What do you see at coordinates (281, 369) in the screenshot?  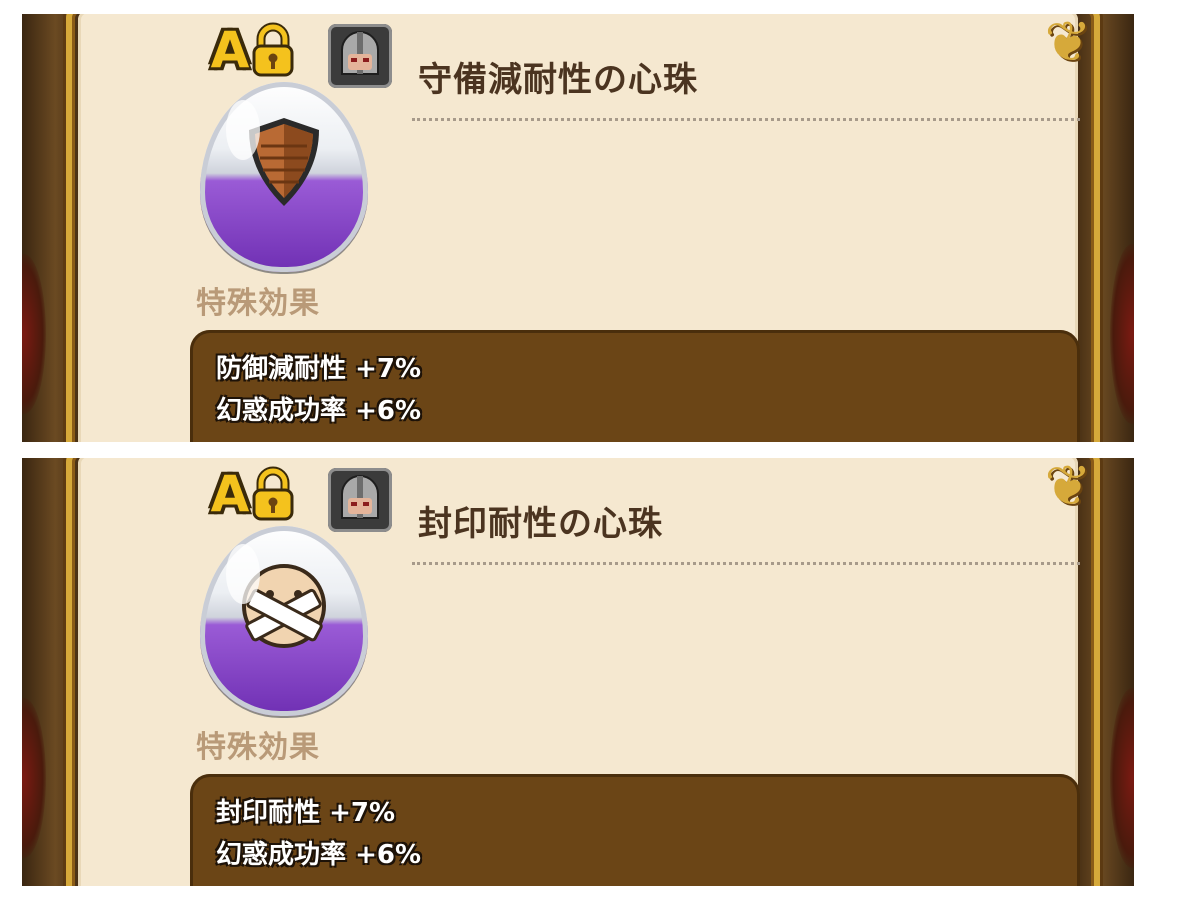 I see `effect-name: 防御減耐性` at bounding box center [281, 369].